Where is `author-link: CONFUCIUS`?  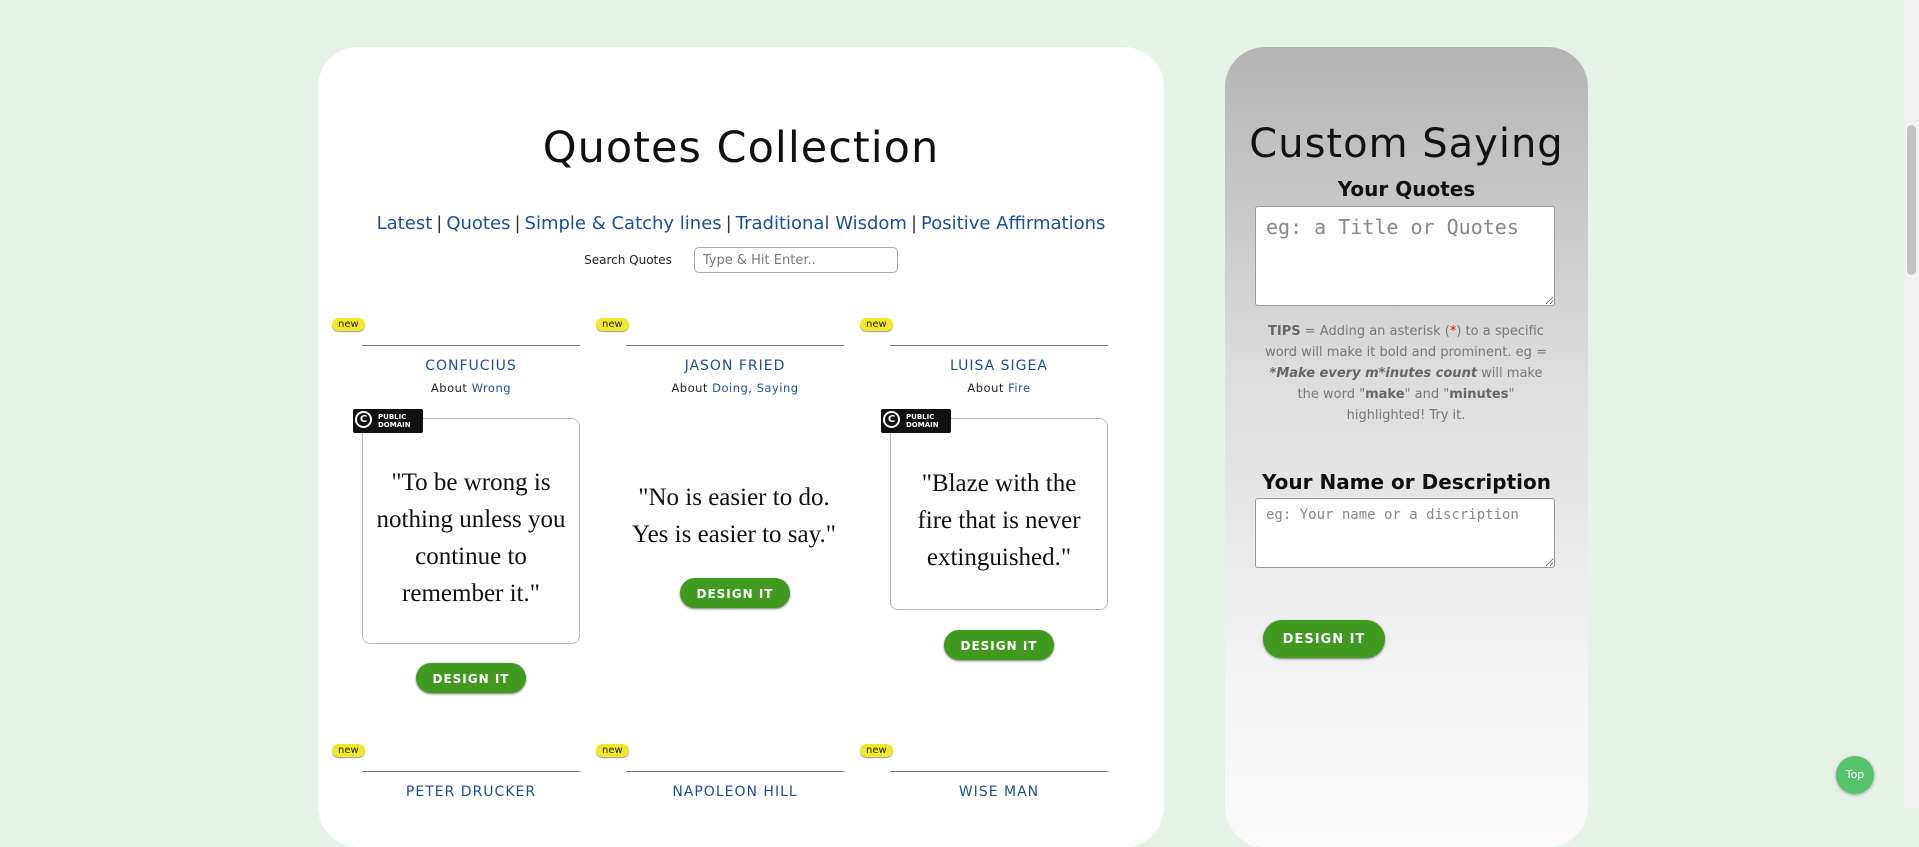 author-link: CONFUCIUS is located at coordinates (471, 366).